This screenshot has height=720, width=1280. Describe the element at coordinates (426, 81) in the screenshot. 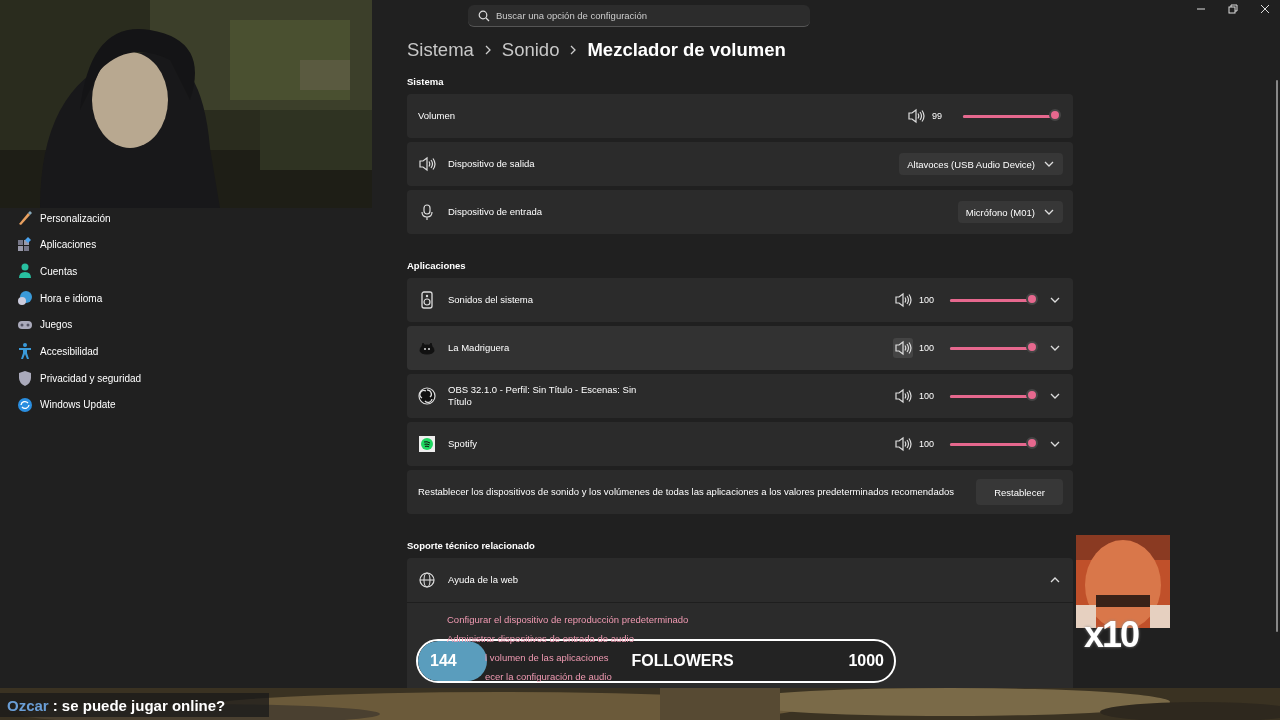

I see `section-heading: Sistema` at that location.